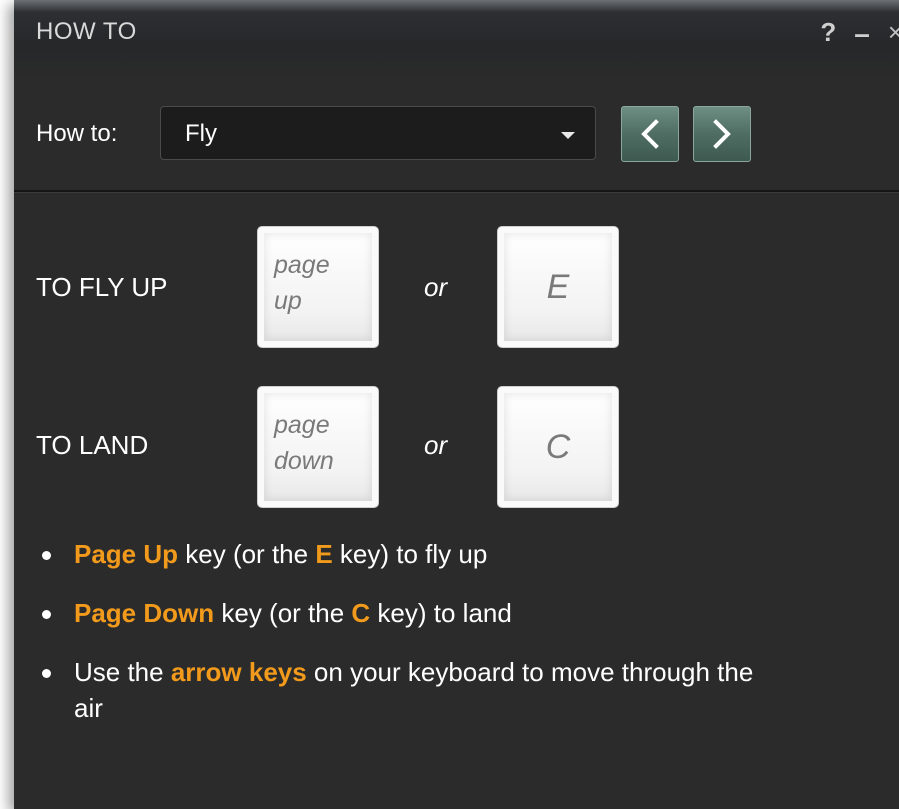 This screenshot has height=809, width=899. Describe the element at coordinates (456, 40) in the screenshot. I see `title-bar: HOW TO ? – ×` at that location.